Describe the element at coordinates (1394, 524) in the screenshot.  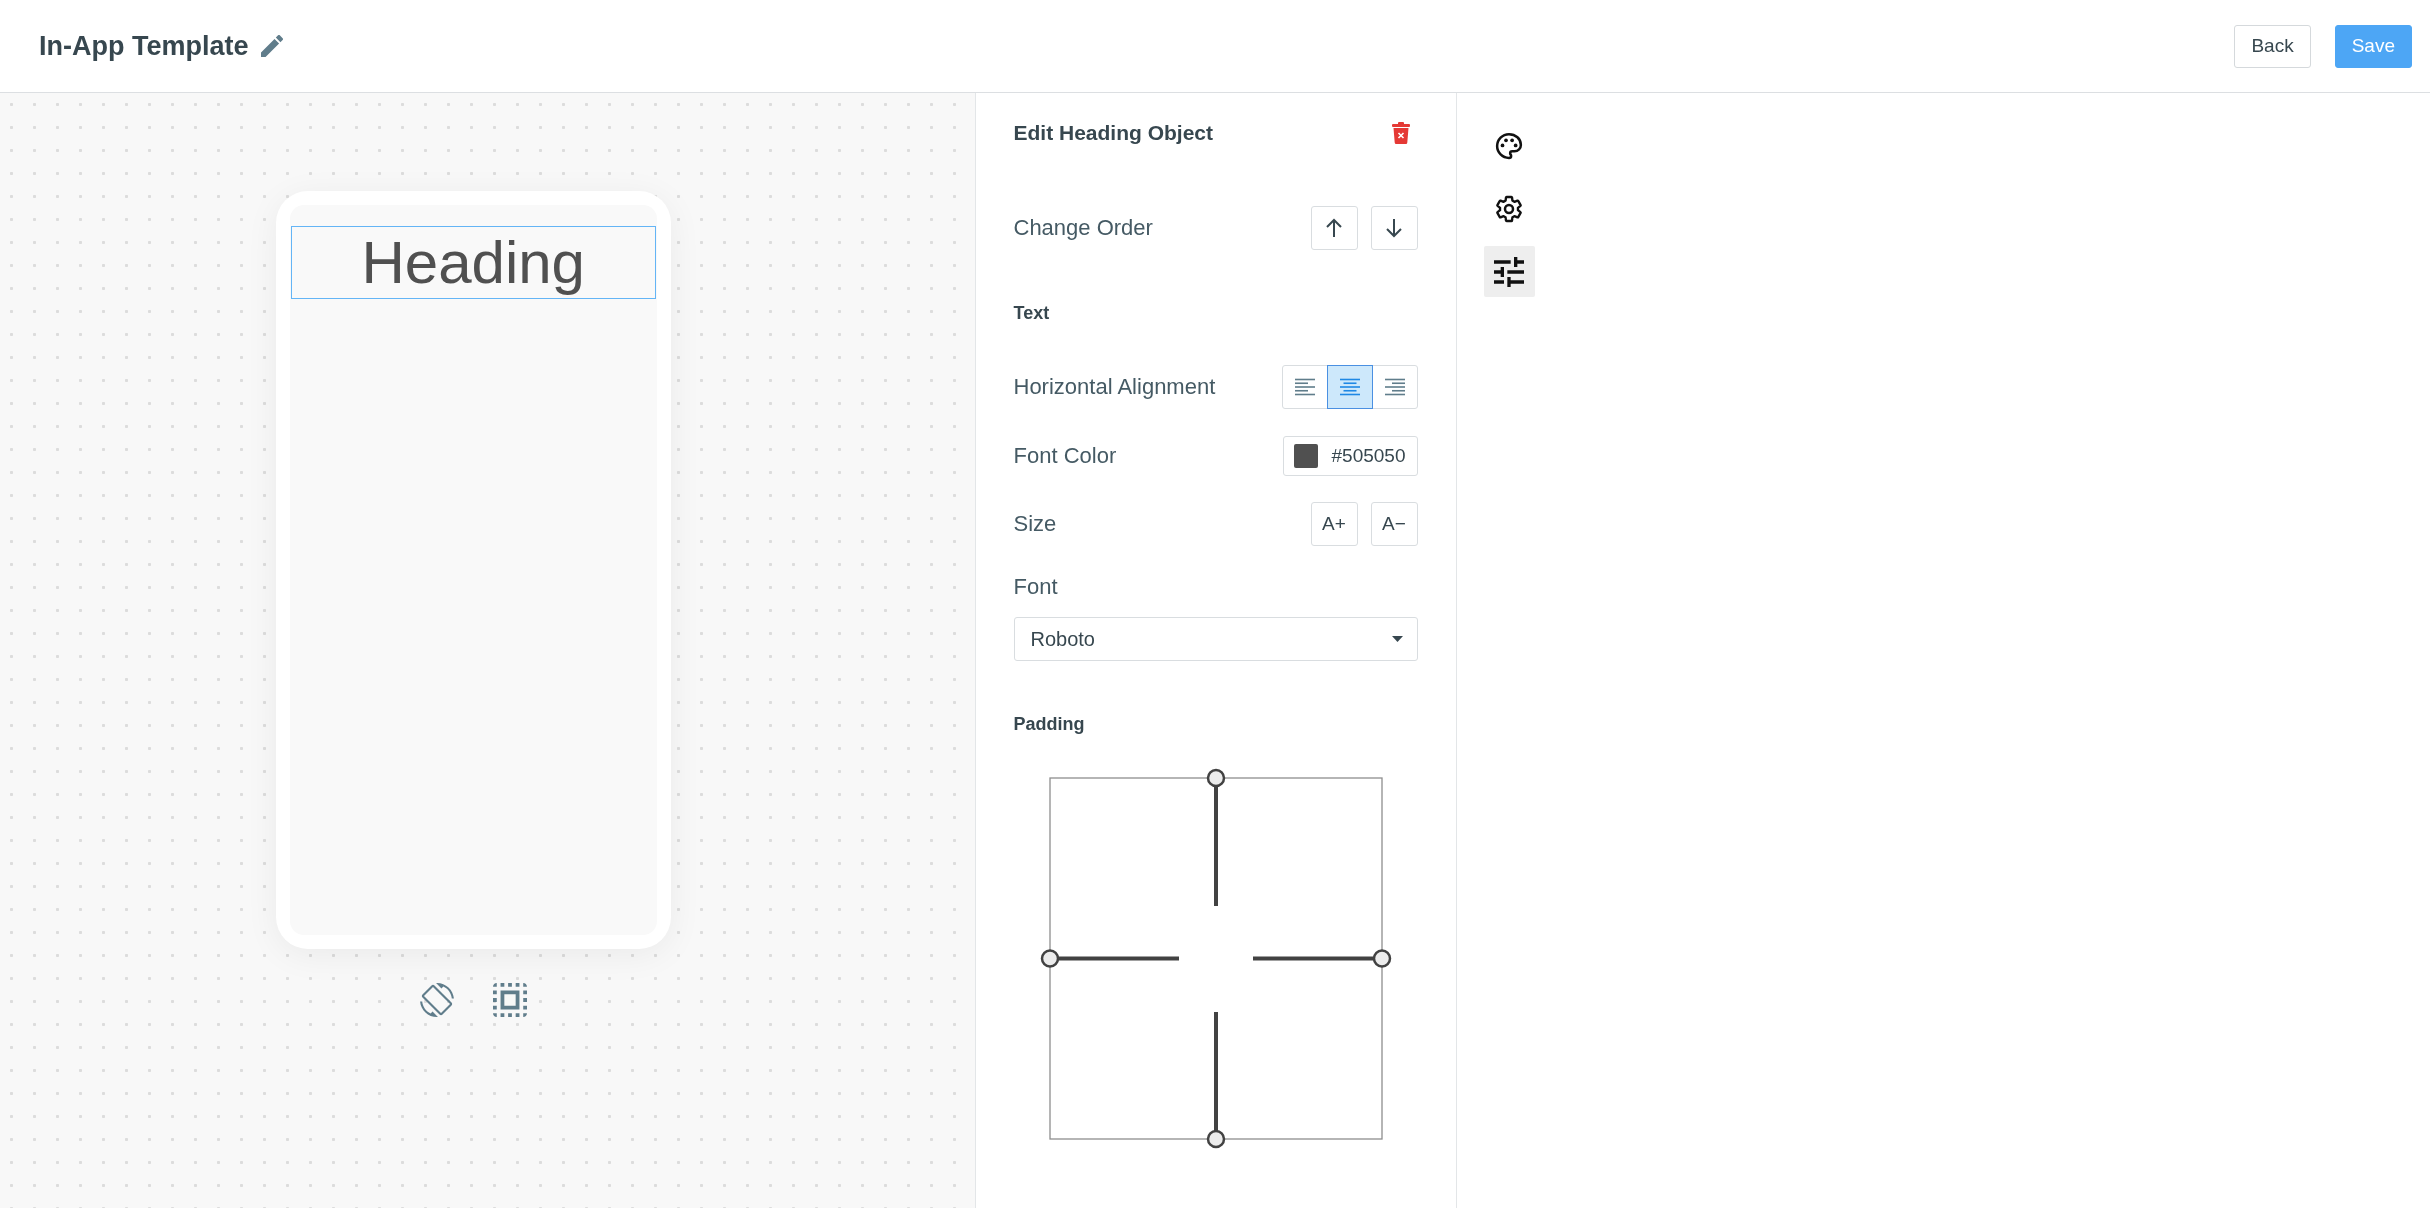
I see `decrease-size-button: A−` at that location.